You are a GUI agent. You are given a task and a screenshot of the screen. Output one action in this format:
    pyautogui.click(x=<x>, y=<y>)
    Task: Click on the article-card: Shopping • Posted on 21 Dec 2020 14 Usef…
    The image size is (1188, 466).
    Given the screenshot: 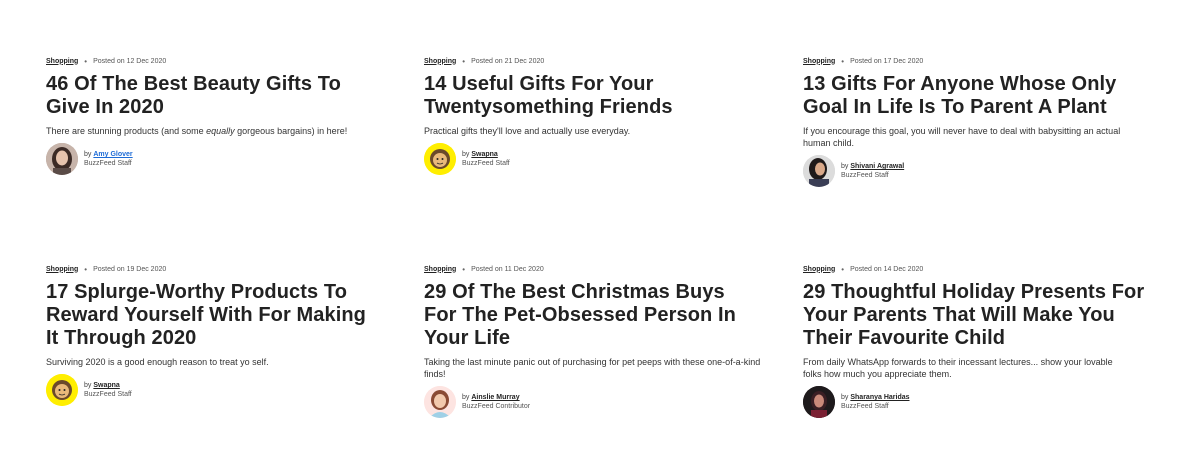 What is the action you would take?
    pyautogui.click(x=594, y=115)
    